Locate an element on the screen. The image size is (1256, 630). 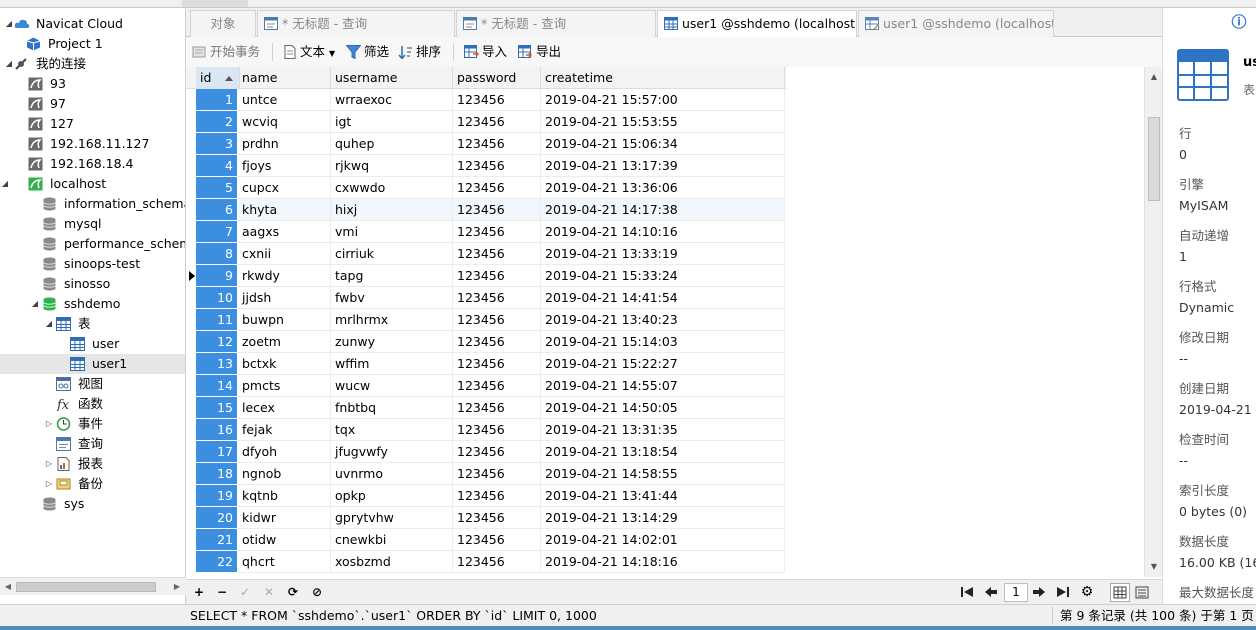
grid-cell-id: 11 is located at coordinates (217, 320).